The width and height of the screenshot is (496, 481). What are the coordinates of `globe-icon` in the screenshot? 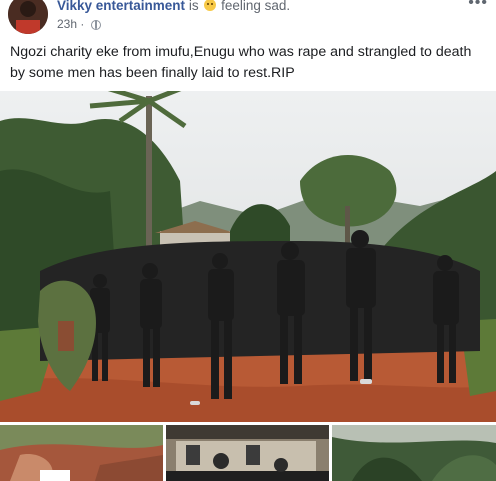 It's located at (95, 25).